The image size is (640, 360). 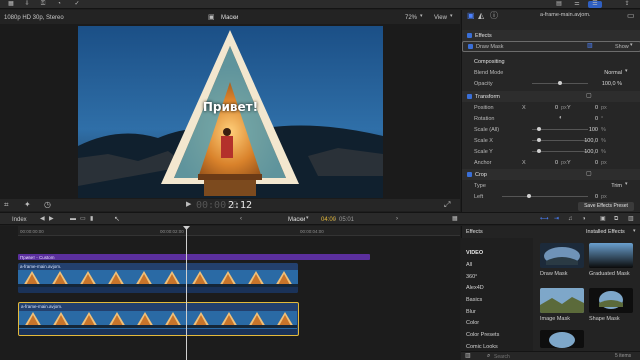 What do you see at coordinates (551, 35) in the screenshot?
I see `effects-section: Effects` at bounding box center [551, 35].